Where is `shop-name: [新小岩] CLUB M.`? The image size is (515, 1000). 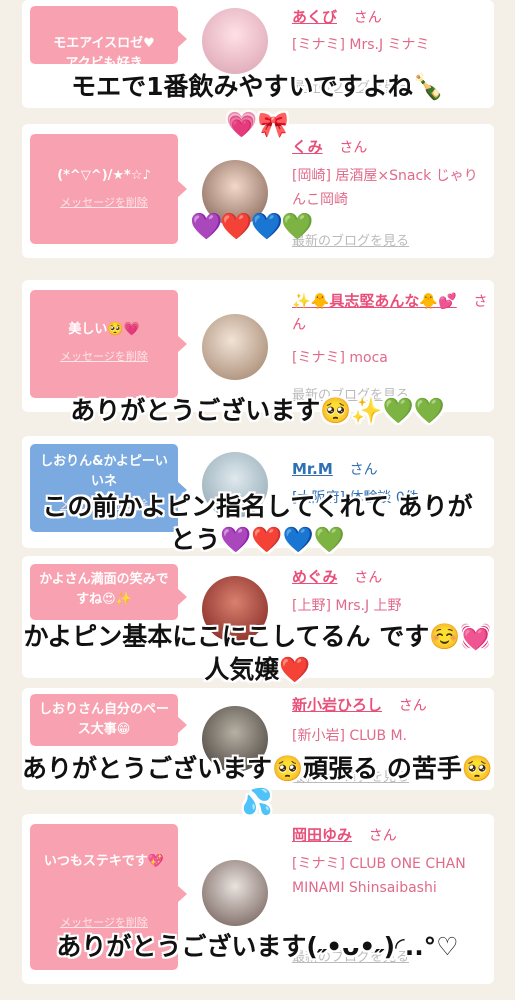 shop-name: [新小岩] CLUB M. is located at coordinates (350, 736).